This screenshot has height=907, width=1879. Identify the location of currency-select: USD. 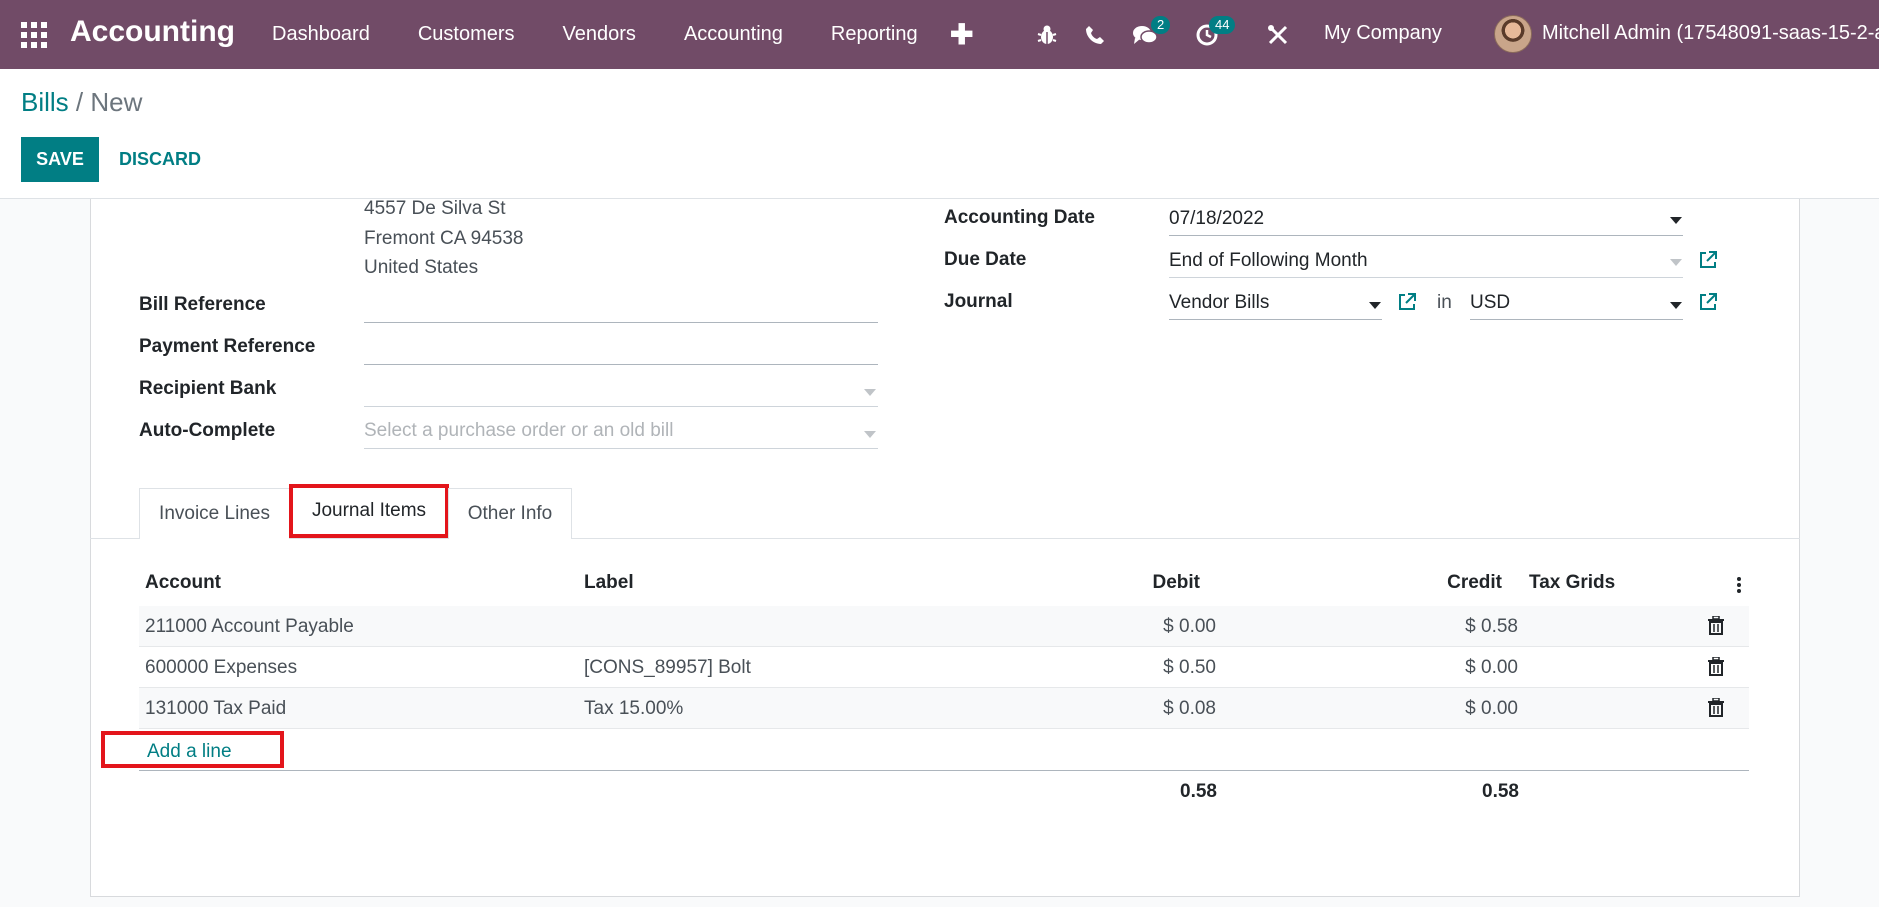
(1576, 303).